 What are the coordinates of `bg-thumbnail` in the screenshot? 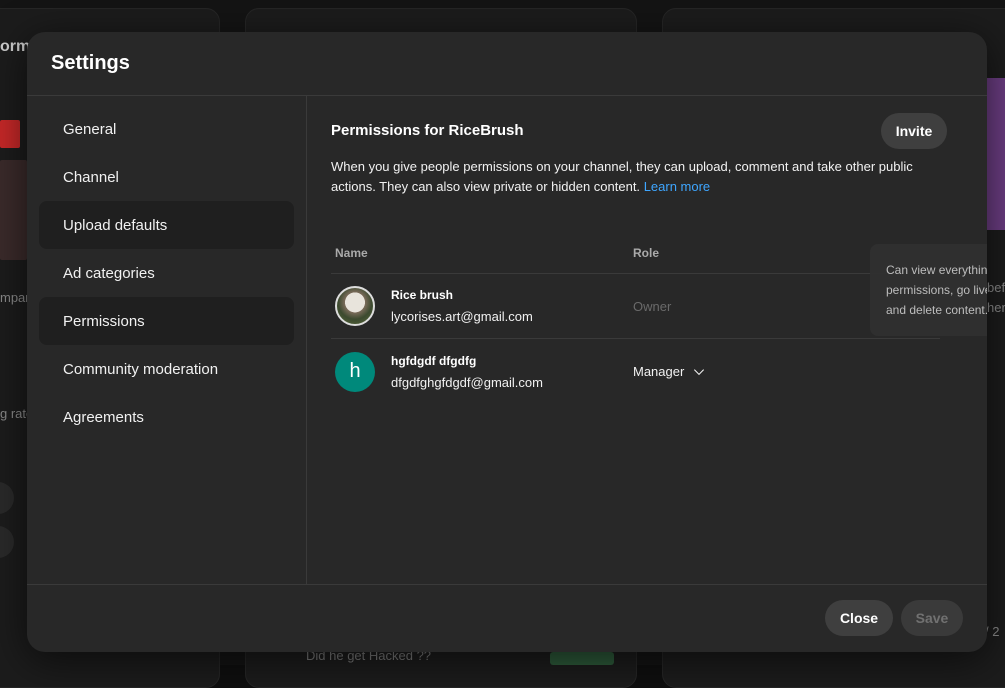 It's located at (13, 210).